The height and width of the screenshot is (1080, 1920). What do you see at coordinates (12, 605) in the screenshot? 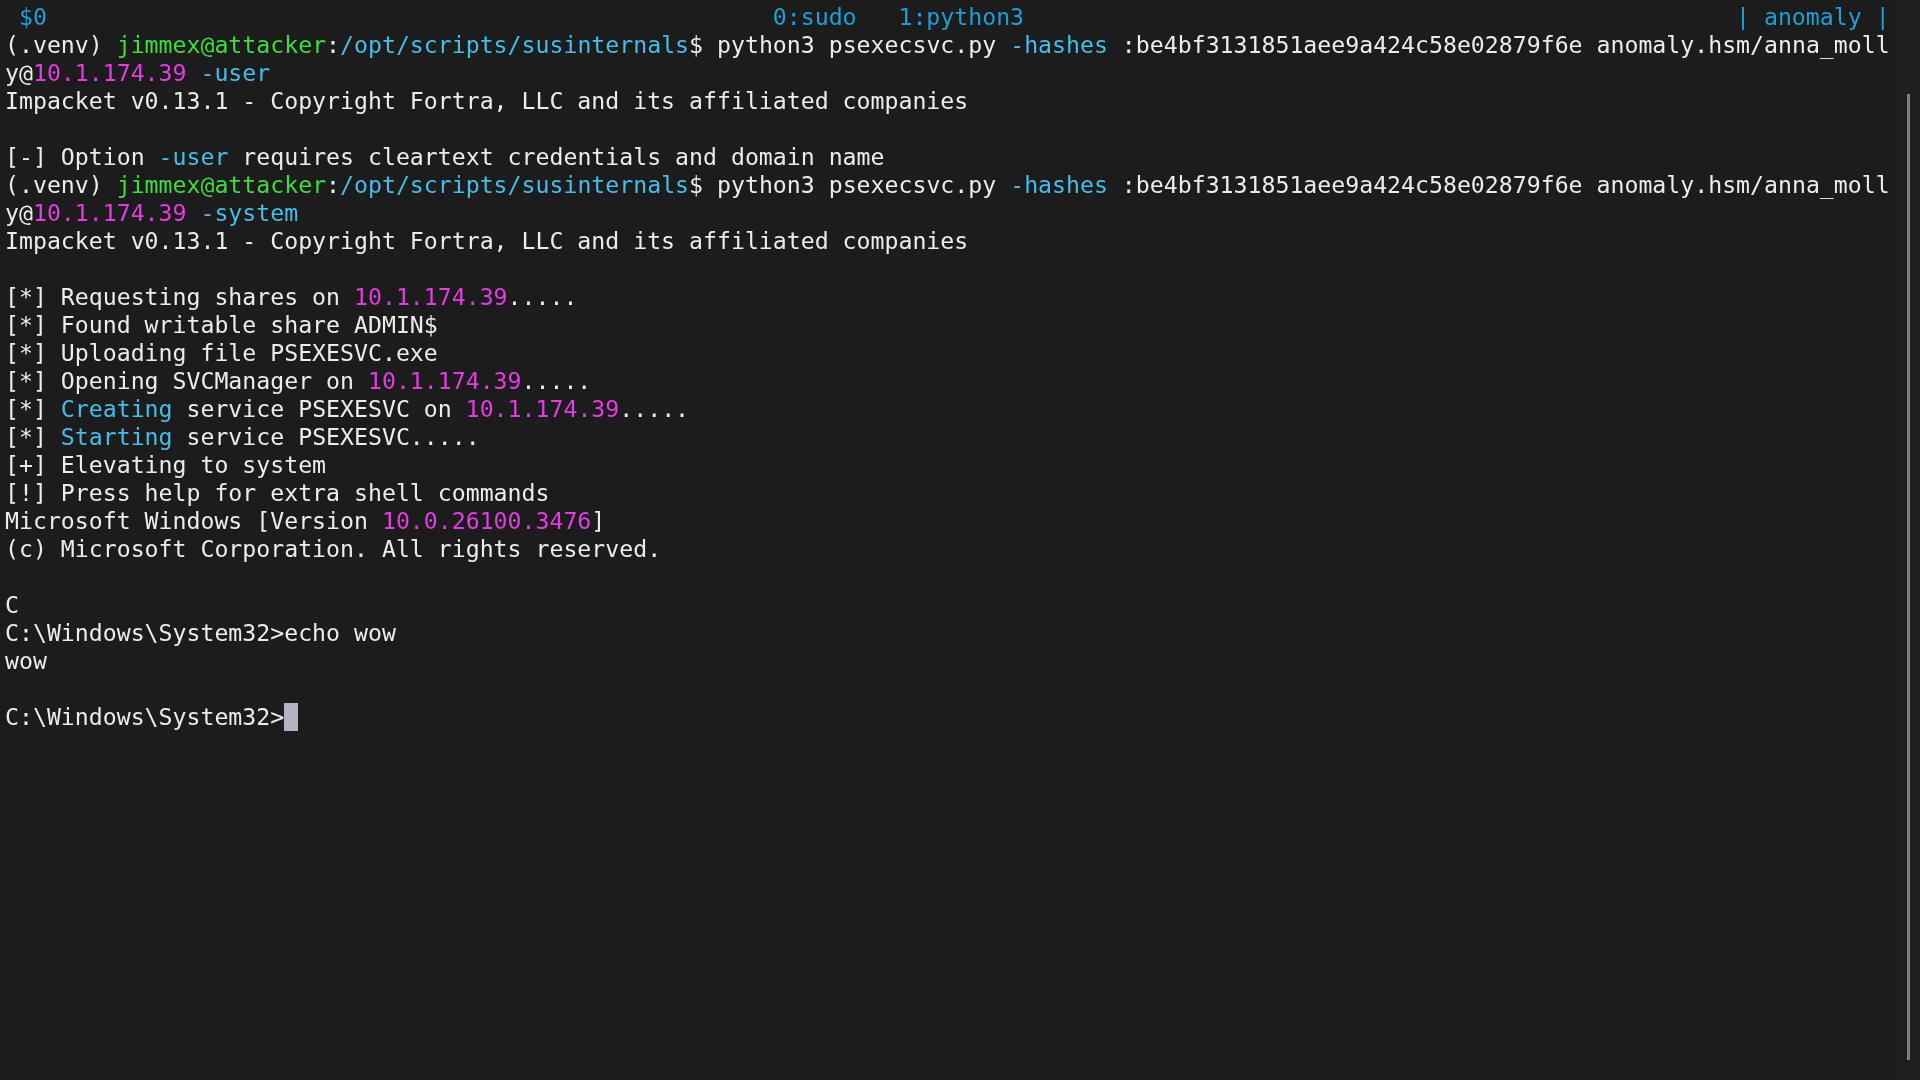
I see `terminal-line: C` at bounding box center [12, 605].